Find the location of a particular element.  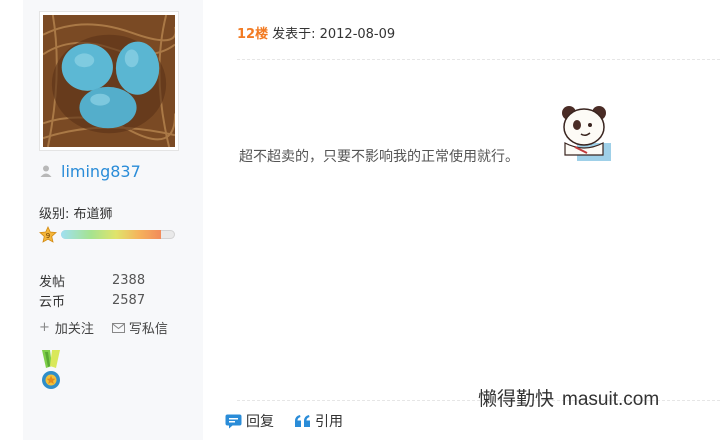

post-content: 超不超卖的，只要不影响我的正常使用就行。 is located at coordinates (379, 157).